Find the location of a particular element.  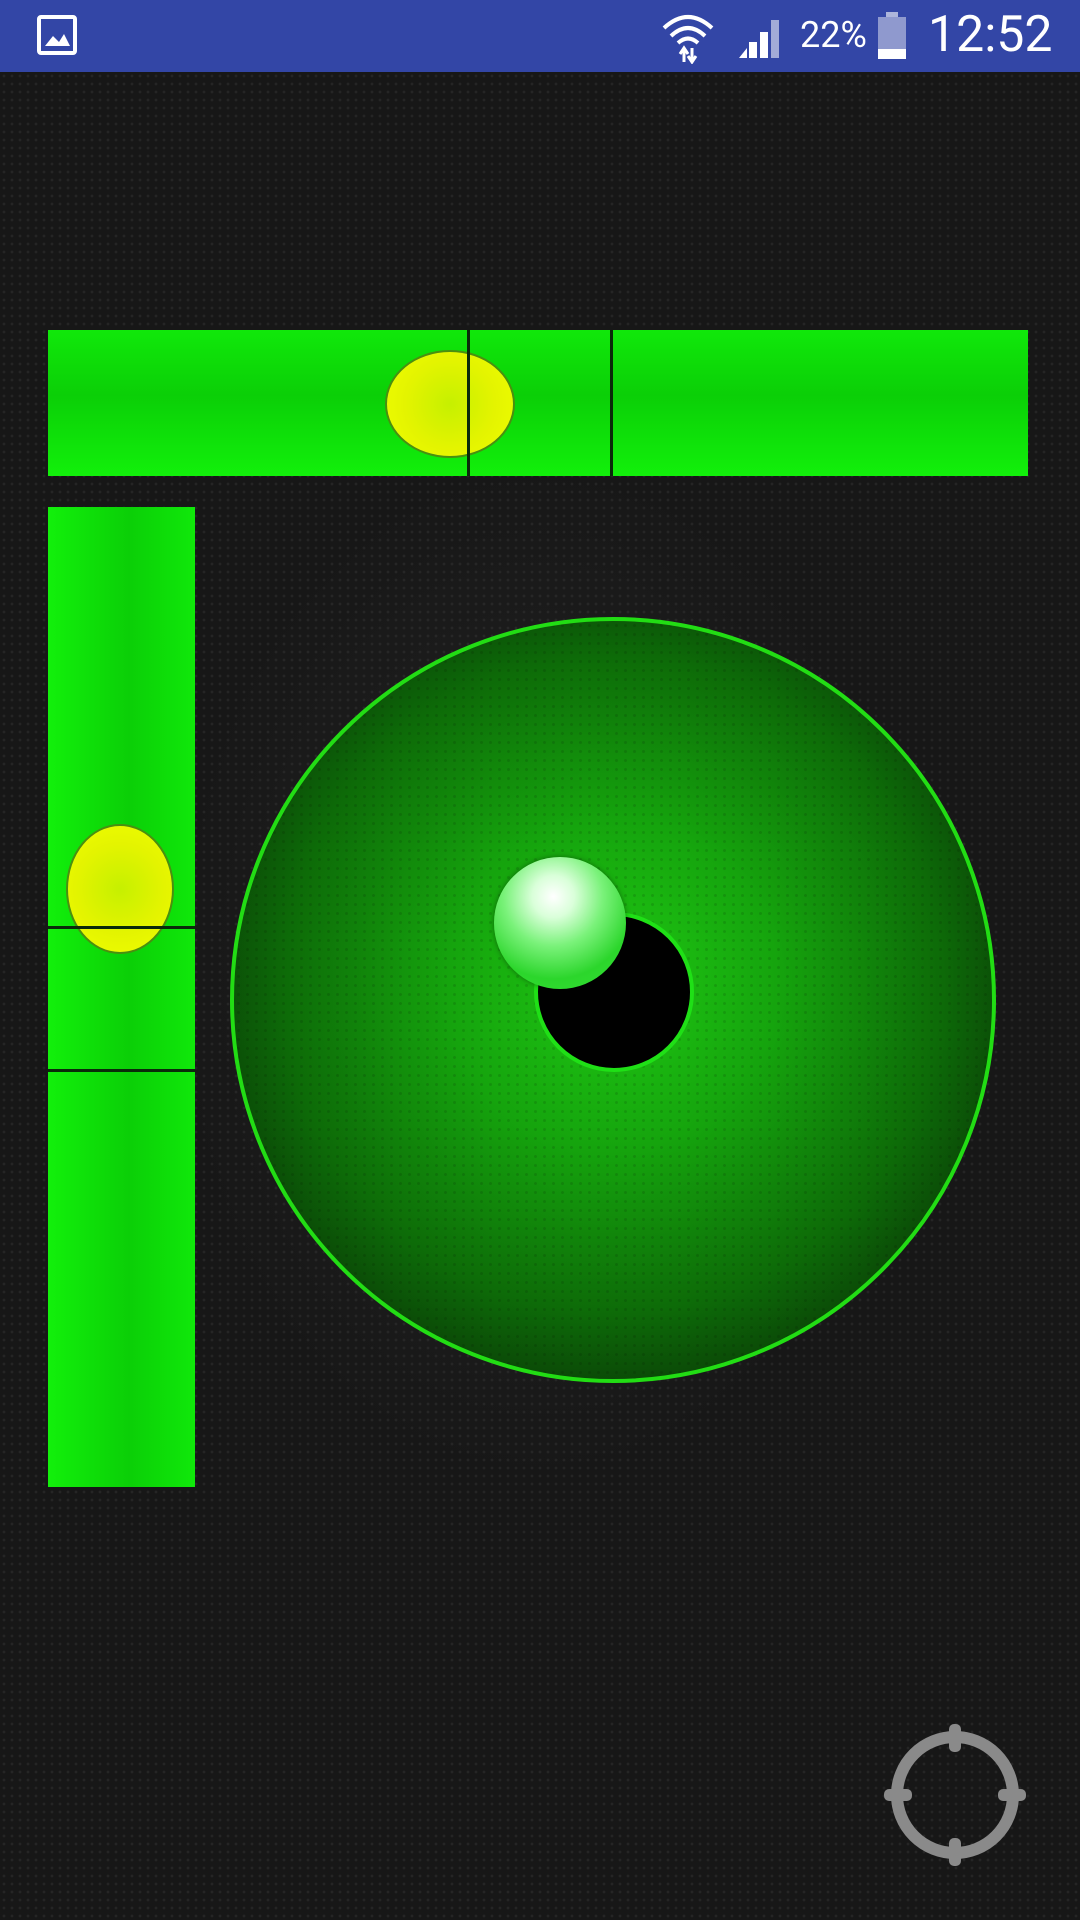

vertical-center-line-bottom is located at coordinates (121, 1070).